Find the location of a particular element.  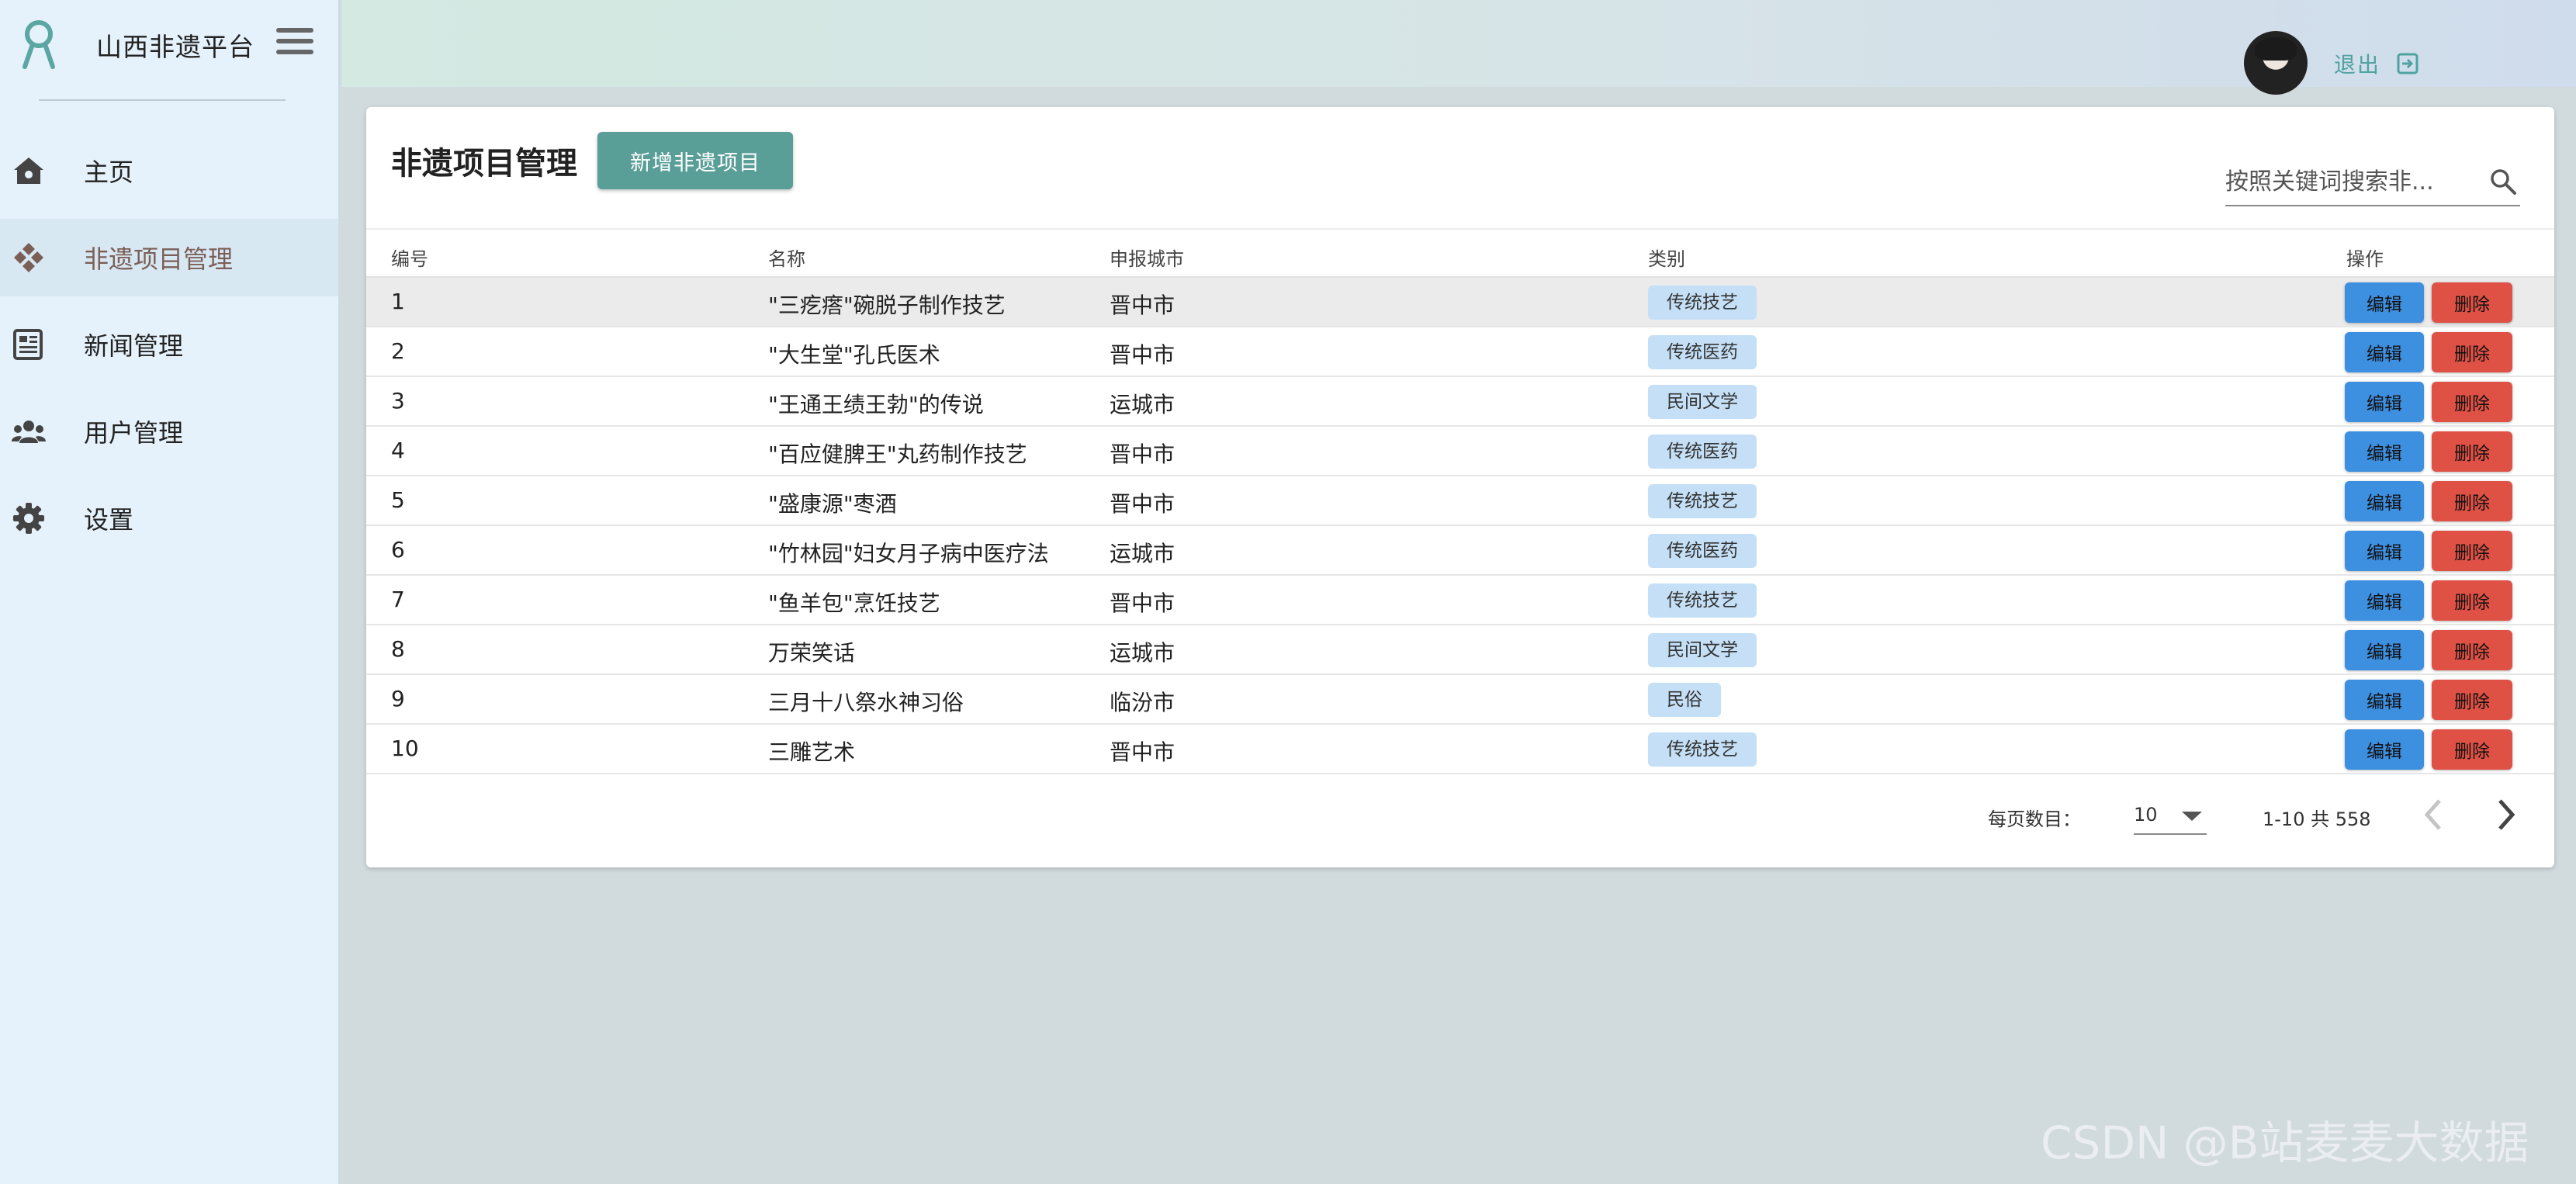

hamburger-menu-icon is located at coordinates (294, 43).